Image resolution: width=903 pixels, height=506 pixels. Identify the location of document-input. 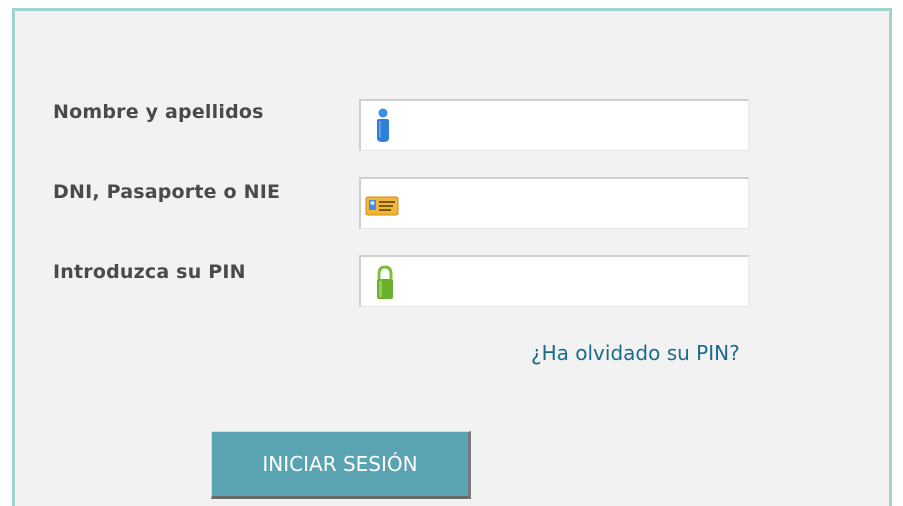
(569, 203).